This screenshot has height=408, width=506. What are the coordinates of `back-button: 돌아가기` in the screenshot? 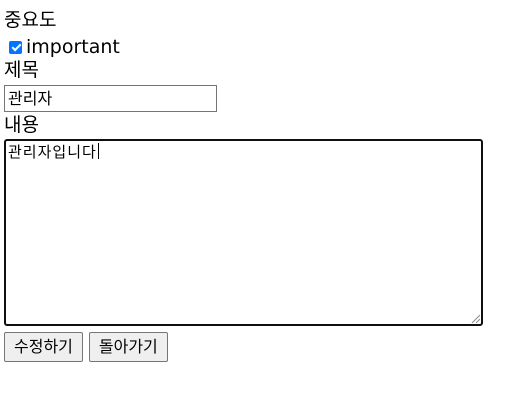 It's located at (128, 347).